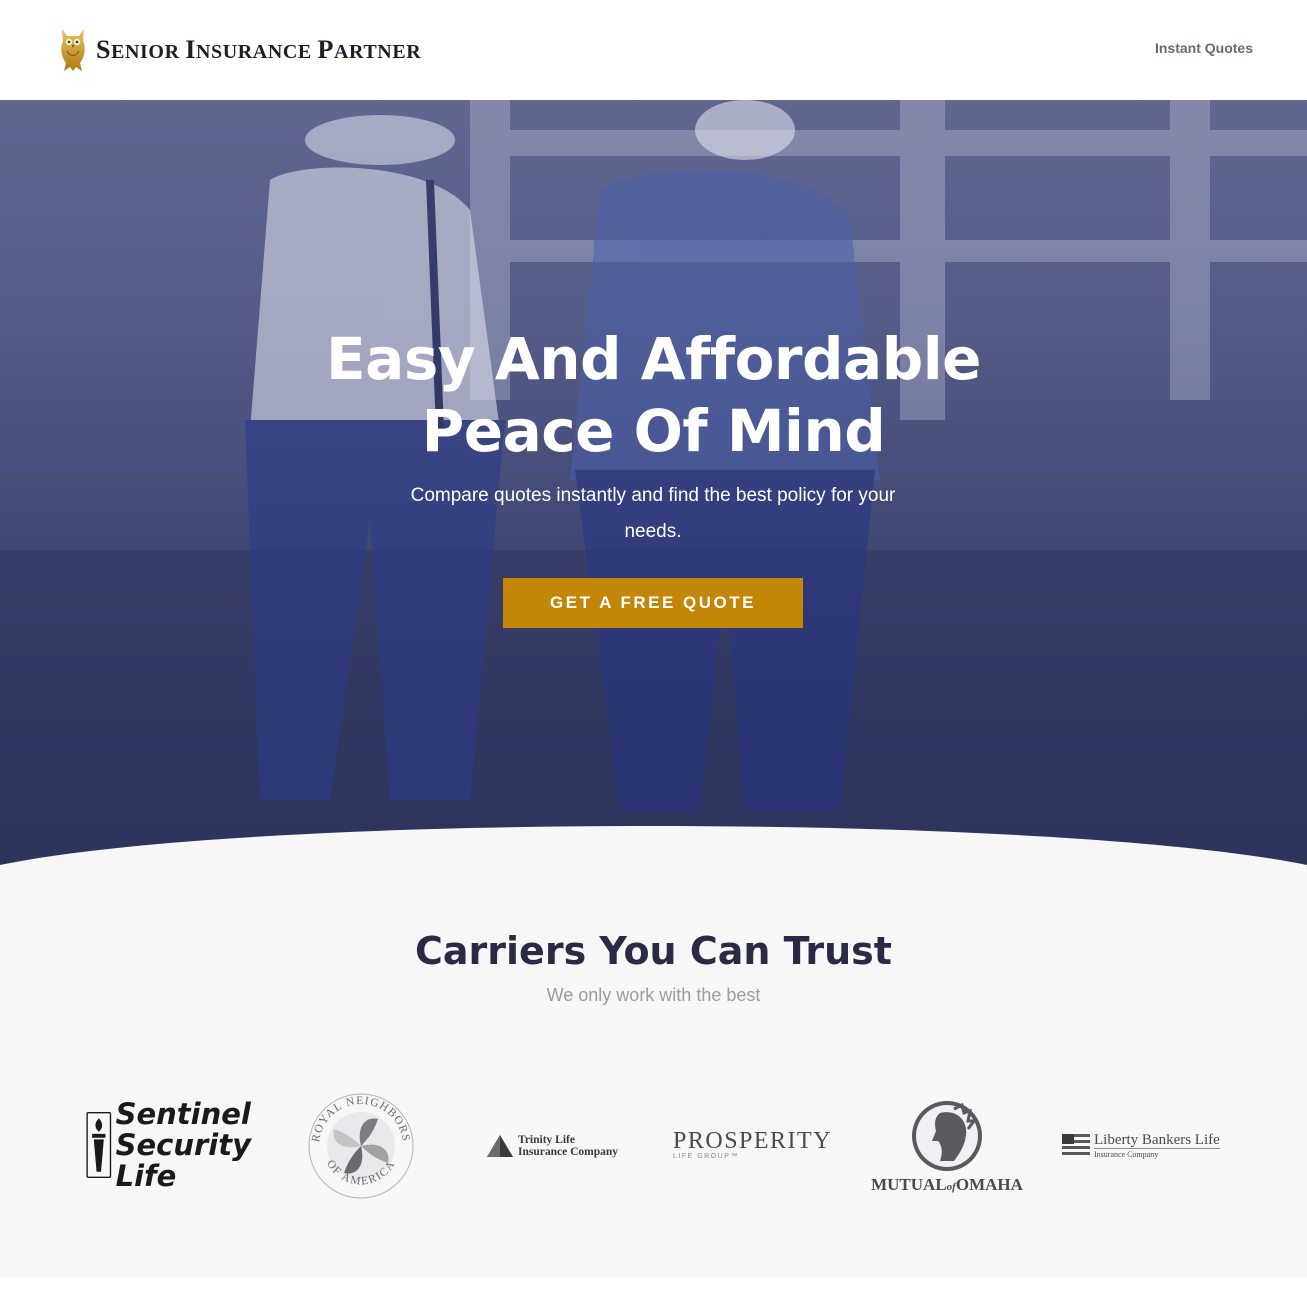  Describe the element at coordinates (753, 1144) in the screenshot. I see `carrier-logo-prosperity: PROSPERITY LIFE GROUP™` at that location.